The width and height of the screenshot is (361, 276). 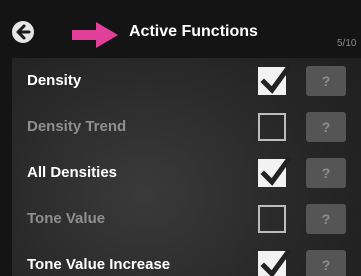 I want to click on left-edge-strip, so click(x=6, y=167).